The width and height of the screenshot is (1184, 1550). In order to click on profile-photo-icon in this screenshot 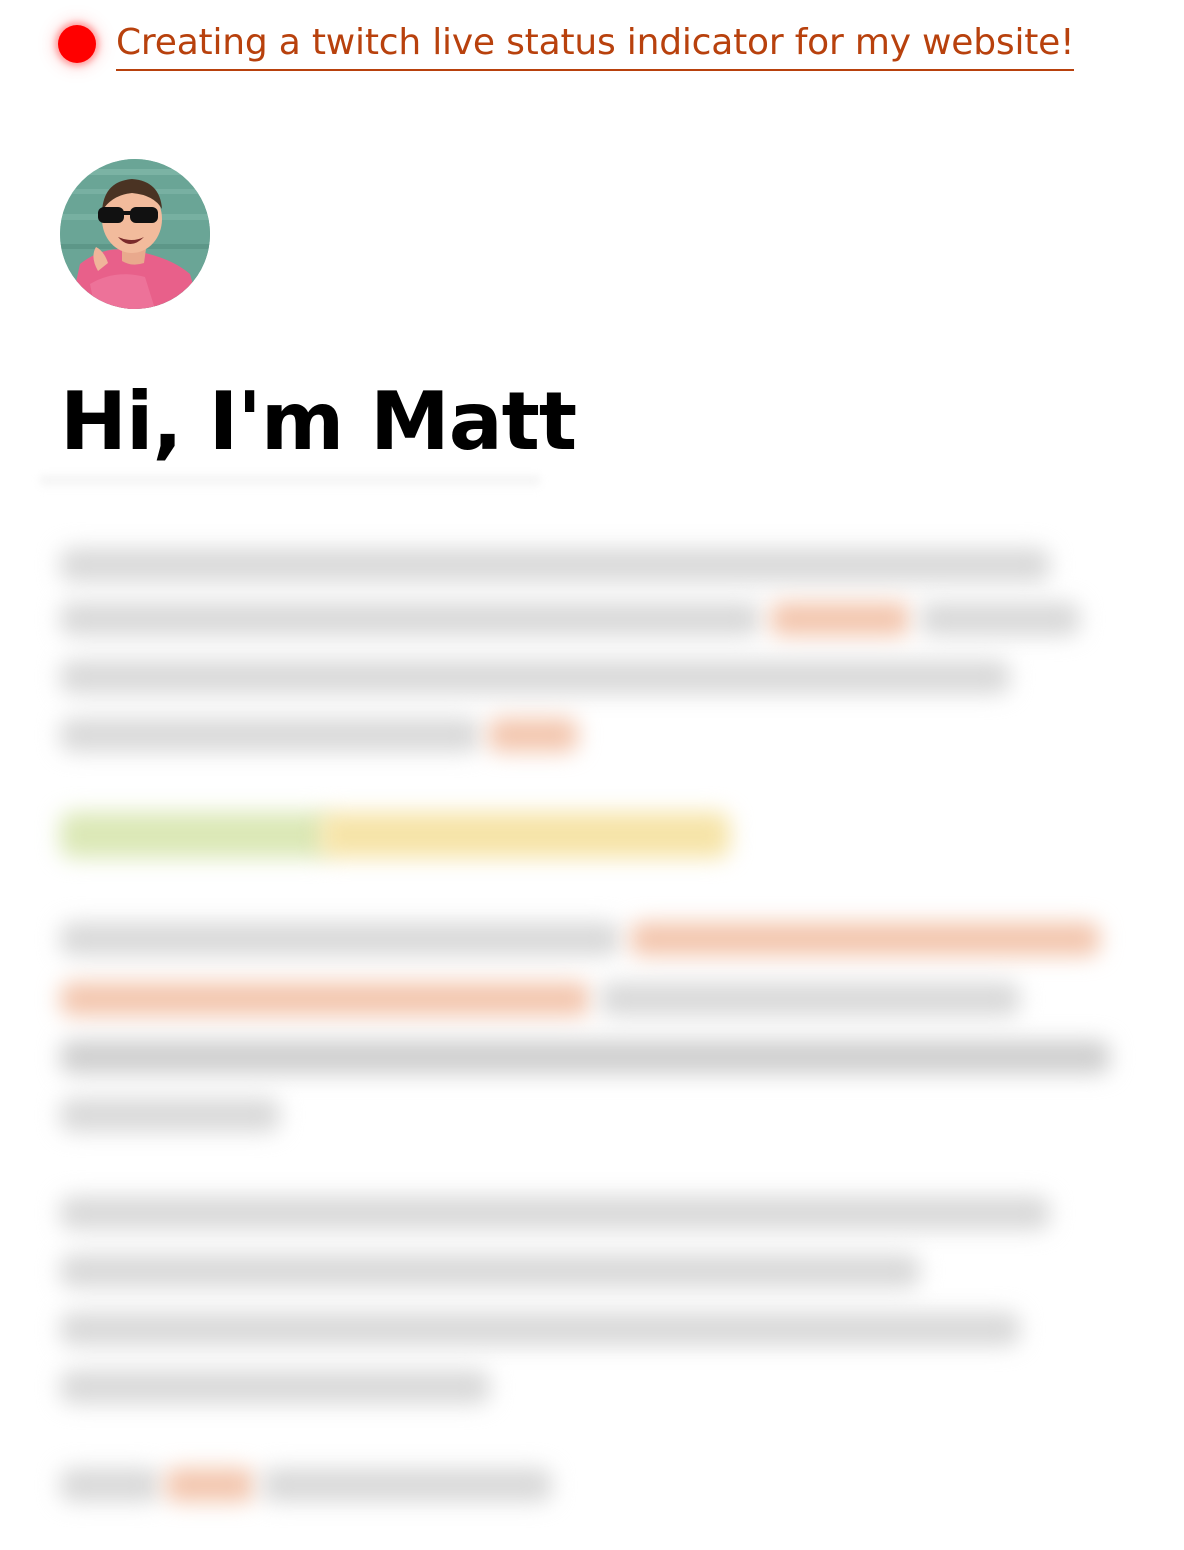, I will do `click(135, 234)`.